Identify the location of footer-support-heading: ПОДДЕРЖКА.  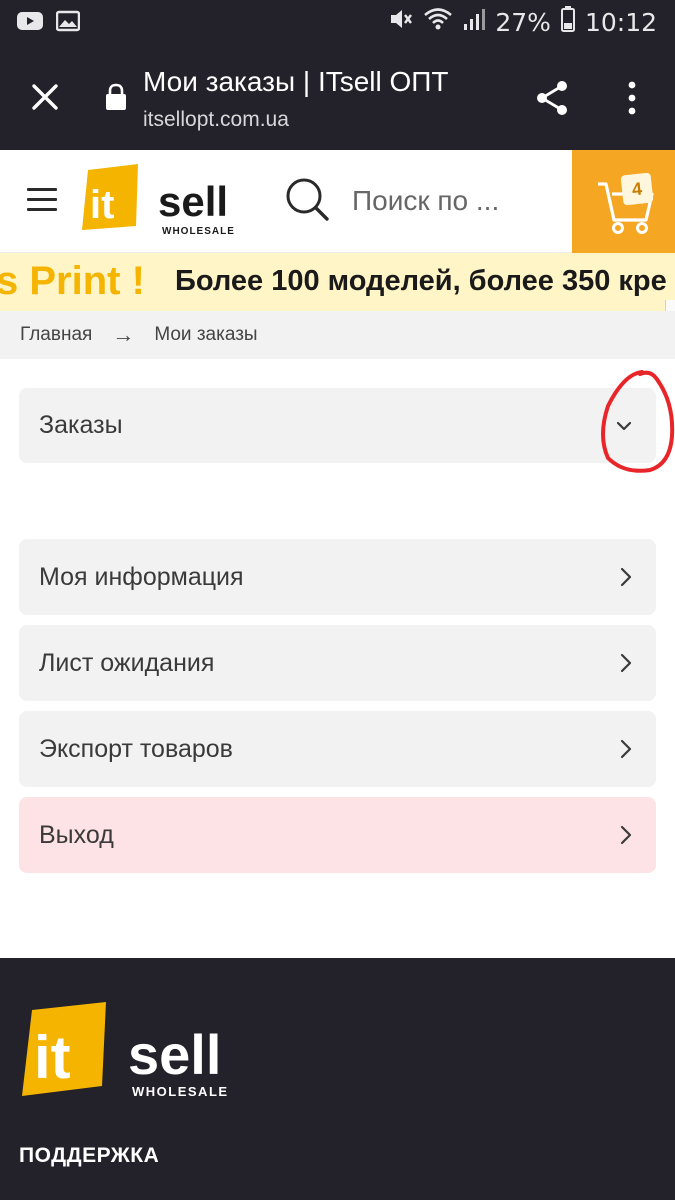
(89, 1155).